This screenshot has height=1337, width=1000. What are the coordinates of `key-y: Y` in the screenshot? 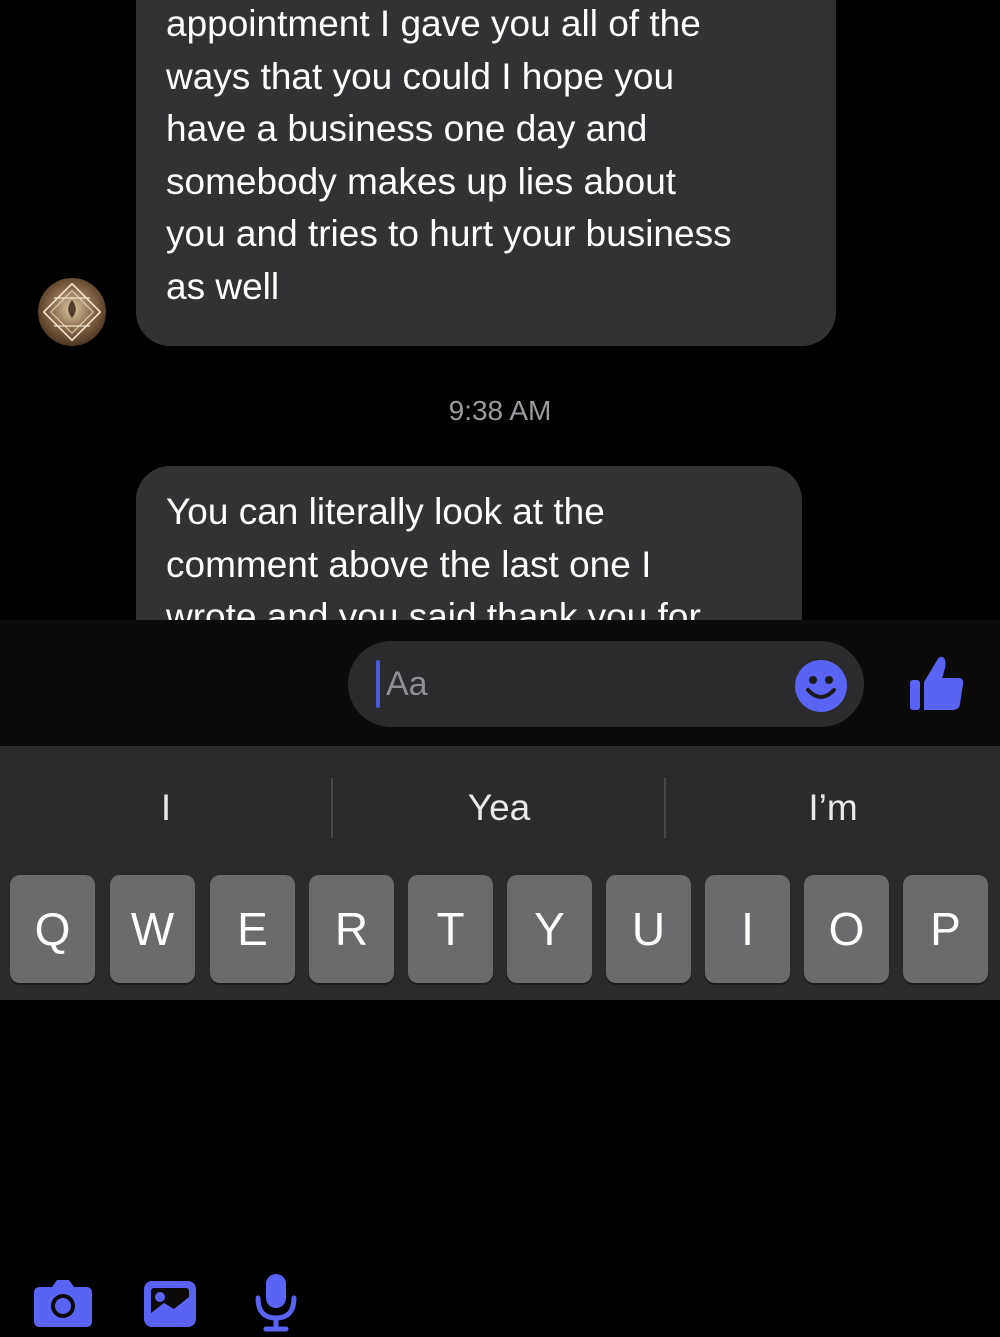 It's located at (549, 929).